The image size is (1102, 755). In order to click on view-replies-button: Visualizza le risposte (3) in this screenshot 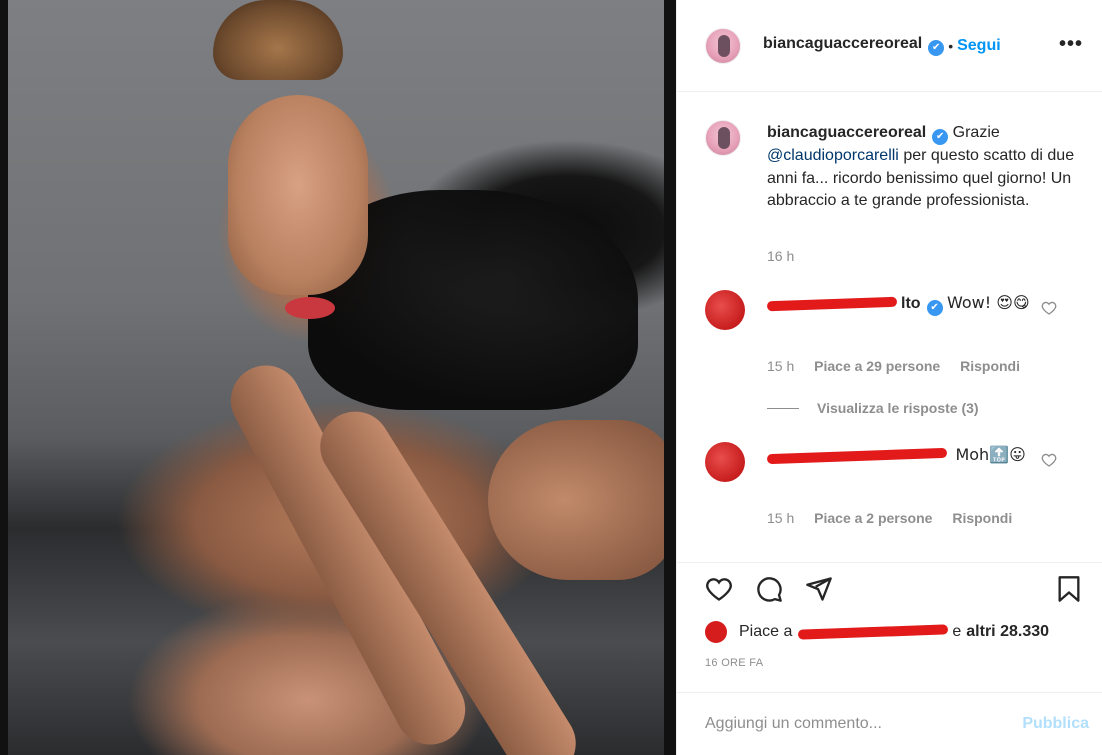, I will do `click(873, 408)`.